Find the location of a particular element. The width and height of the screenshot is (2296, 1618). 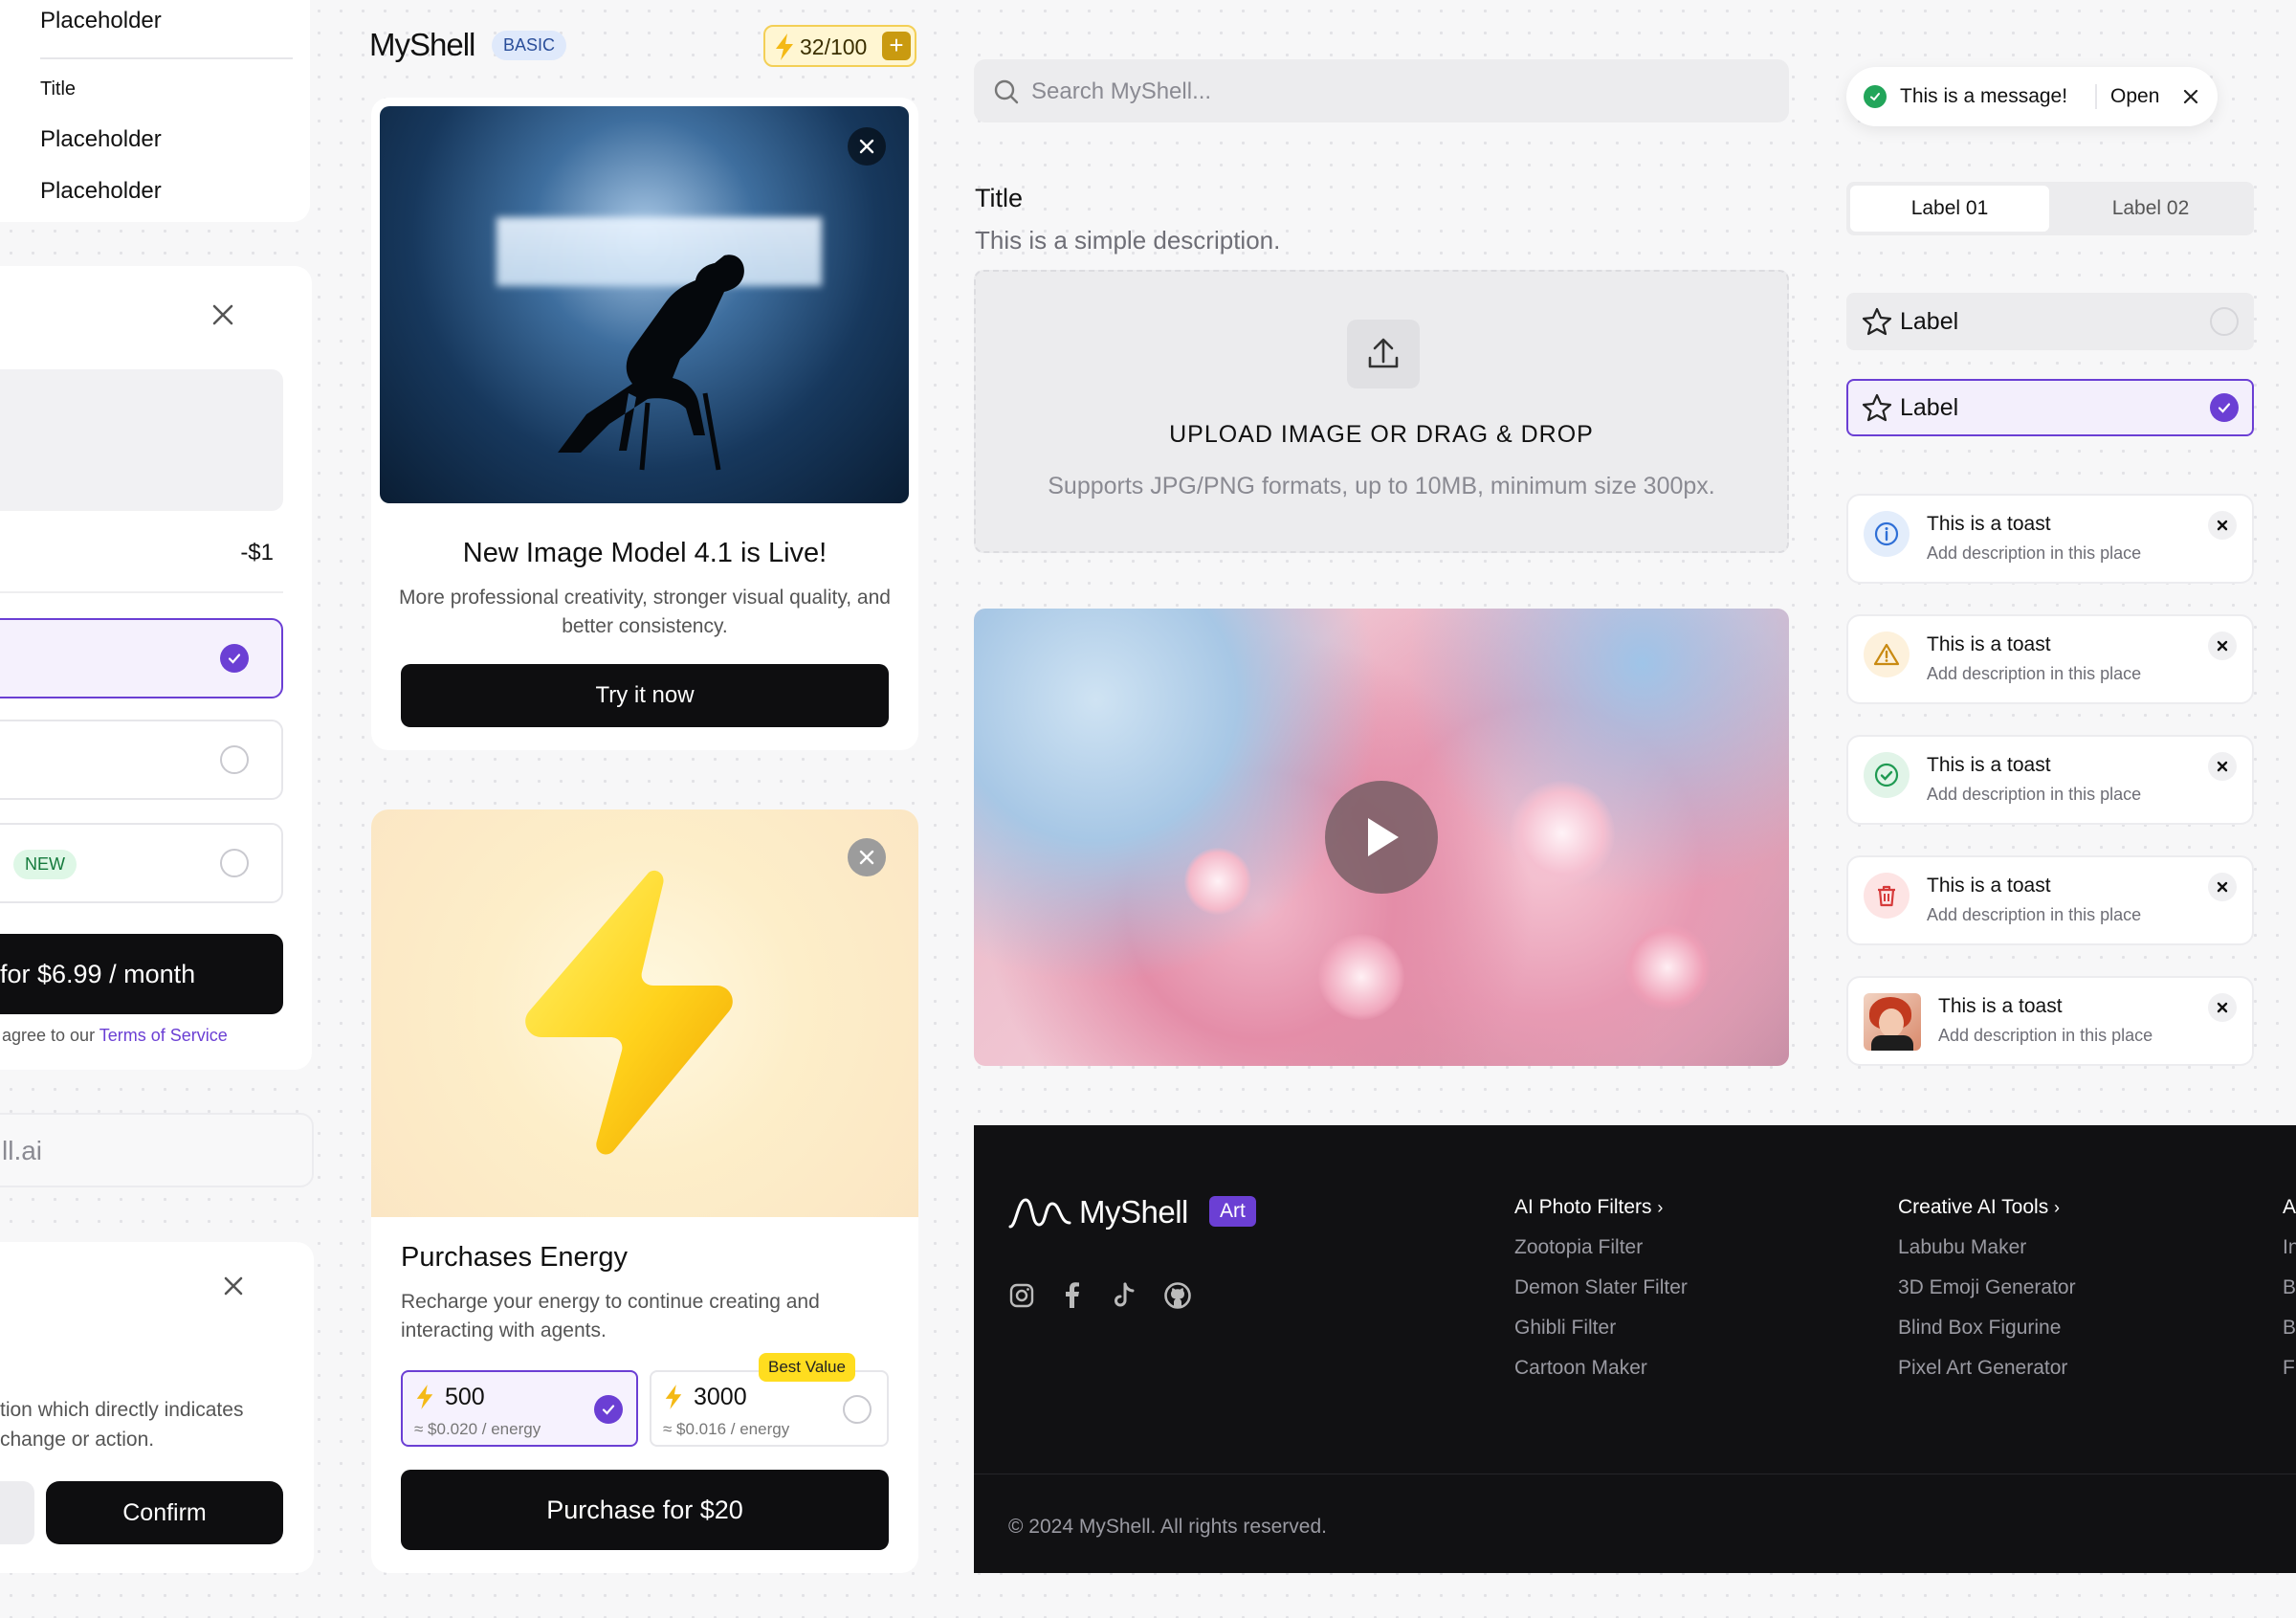

trash-icon is located at coordinates (1887, 896).